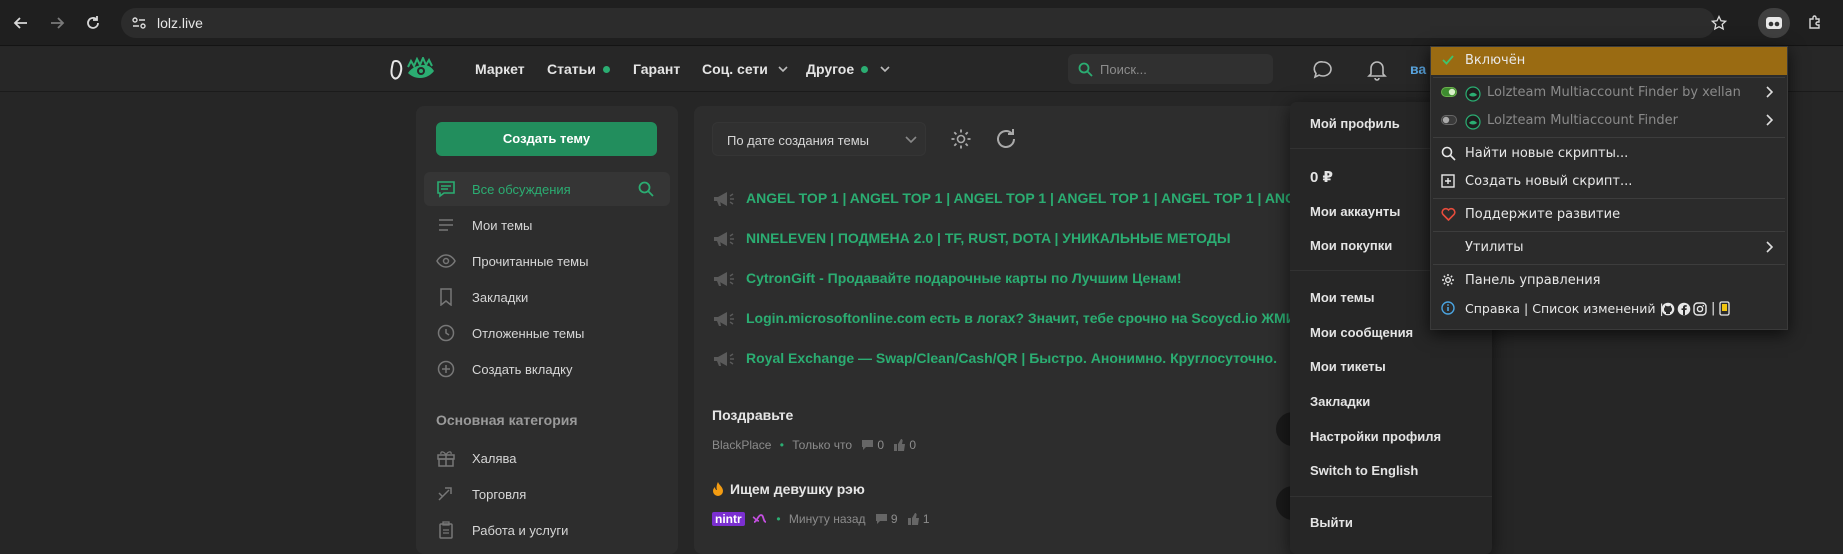 The height and width of the screenshot is (554, 1843). Describe the element at coordinates (1418, 69) in the screenshot. I see `username-link: ва` at that location.